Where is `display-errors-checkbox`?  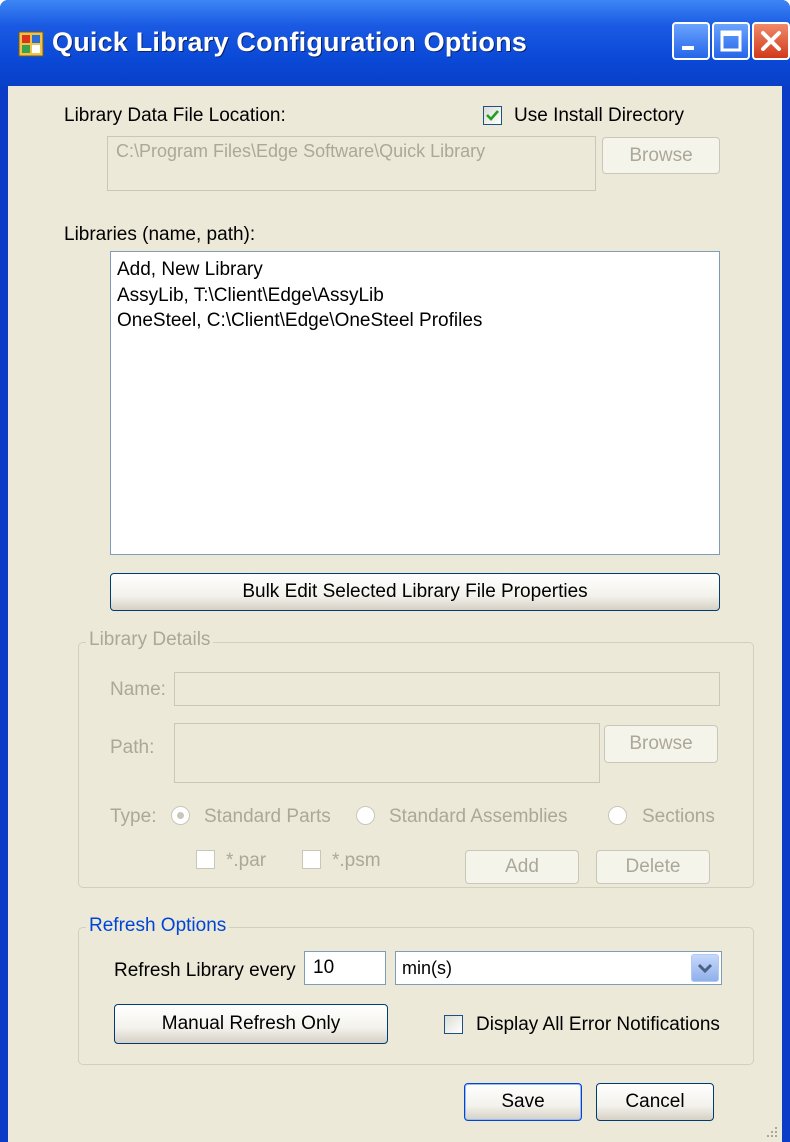 display-errors-checkbox is located at coordinates (453, 1024).